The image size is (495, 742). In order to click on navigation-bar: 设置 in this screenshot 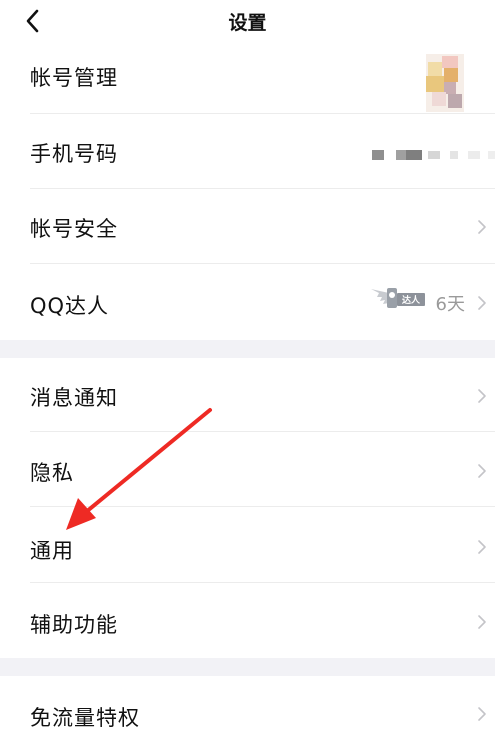, I will do `click(247, 21)`.